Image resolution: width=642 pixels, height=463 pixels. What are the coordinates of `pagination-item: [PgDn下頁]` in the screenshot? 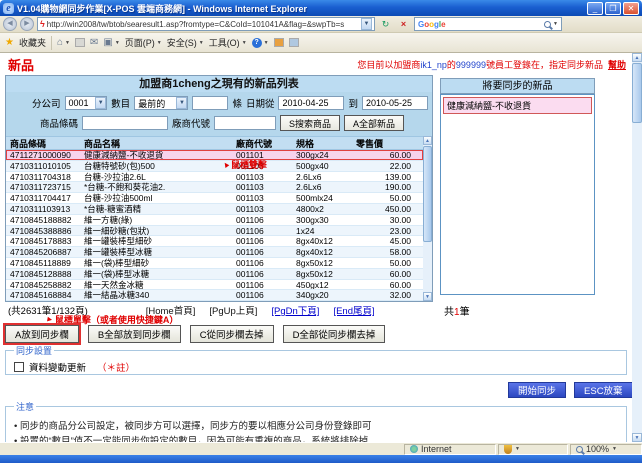 It's located at (295, 311).